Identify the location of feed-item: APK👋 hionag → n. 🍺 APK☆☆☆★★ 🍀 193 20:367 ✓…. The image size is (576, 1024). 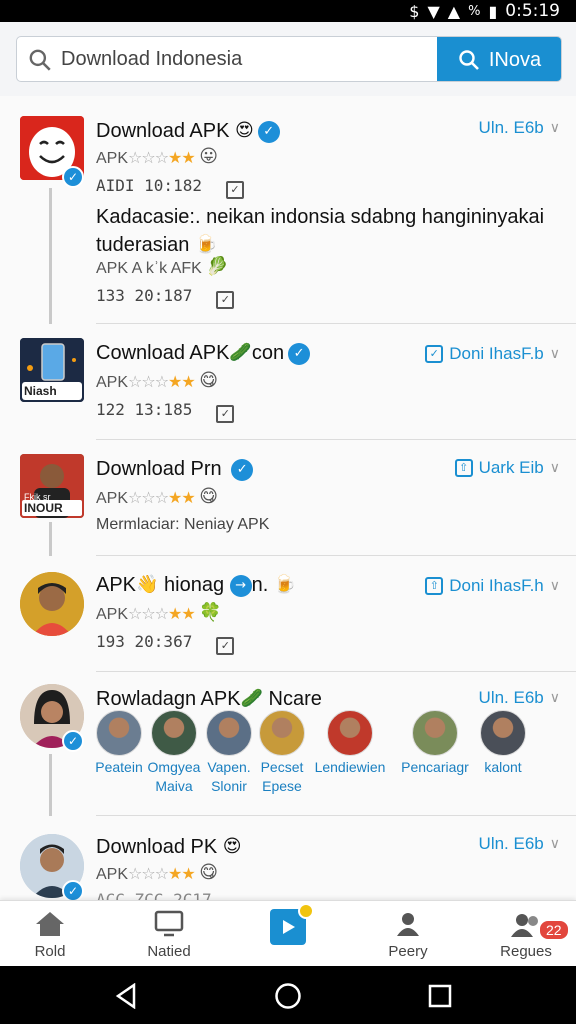
(288, 614).